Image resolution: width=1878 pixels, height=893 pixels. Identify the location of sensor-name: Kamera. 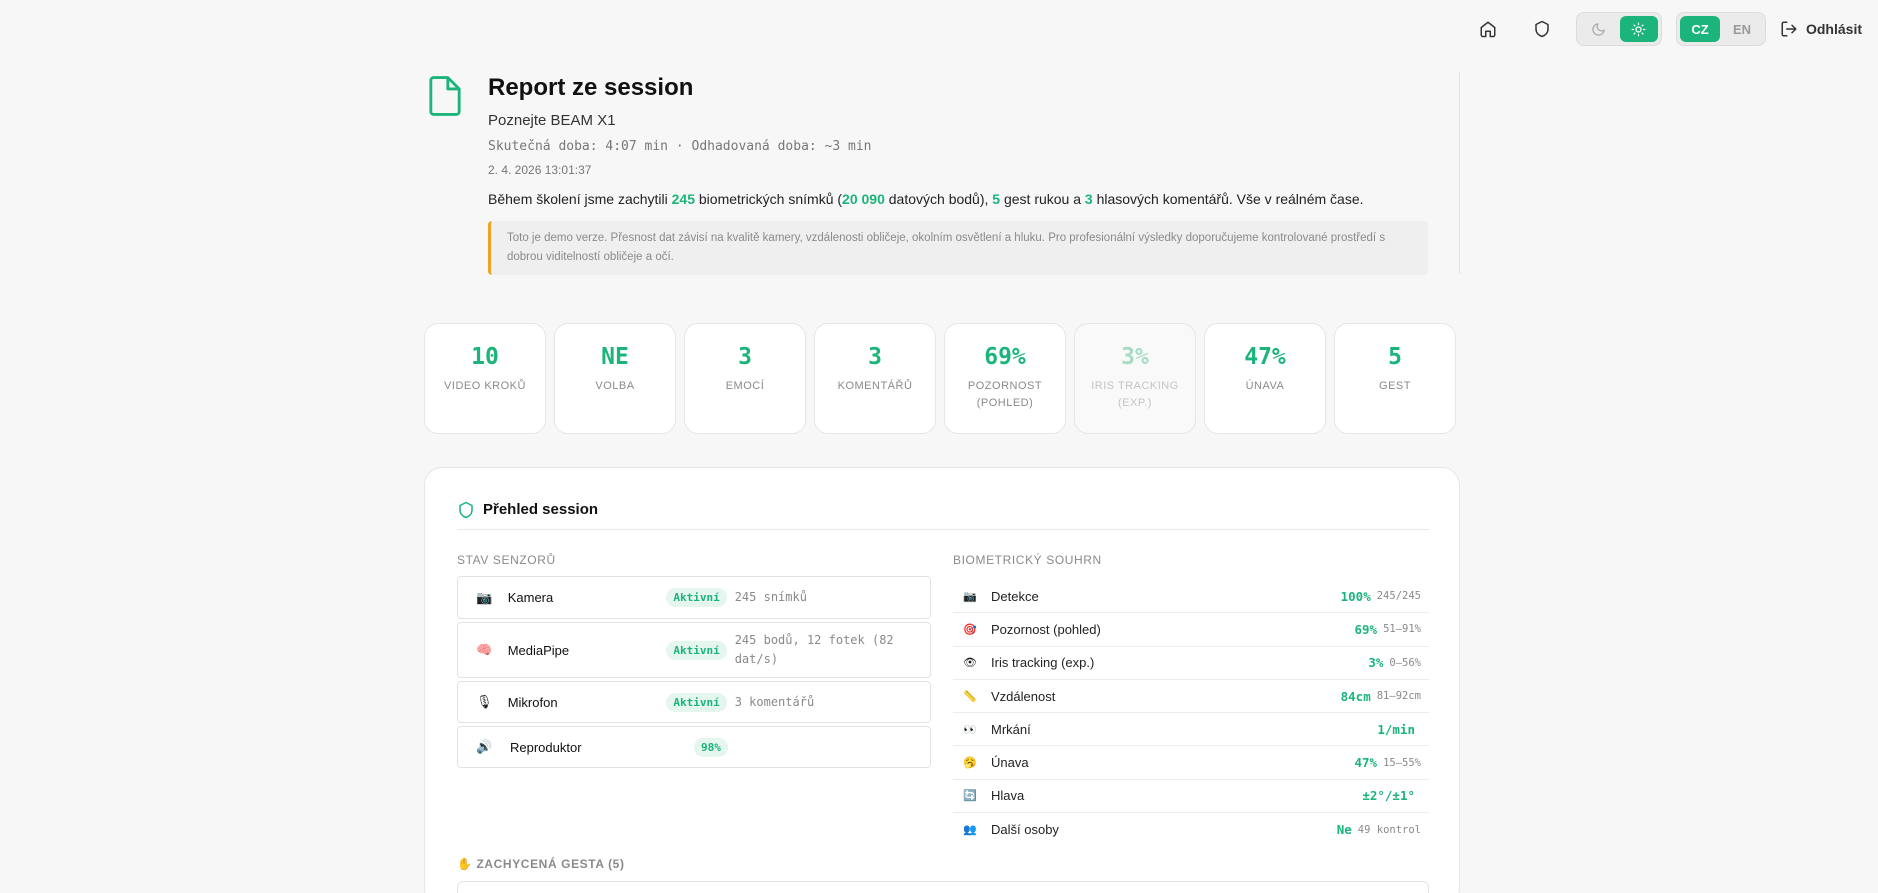
(530, 597).